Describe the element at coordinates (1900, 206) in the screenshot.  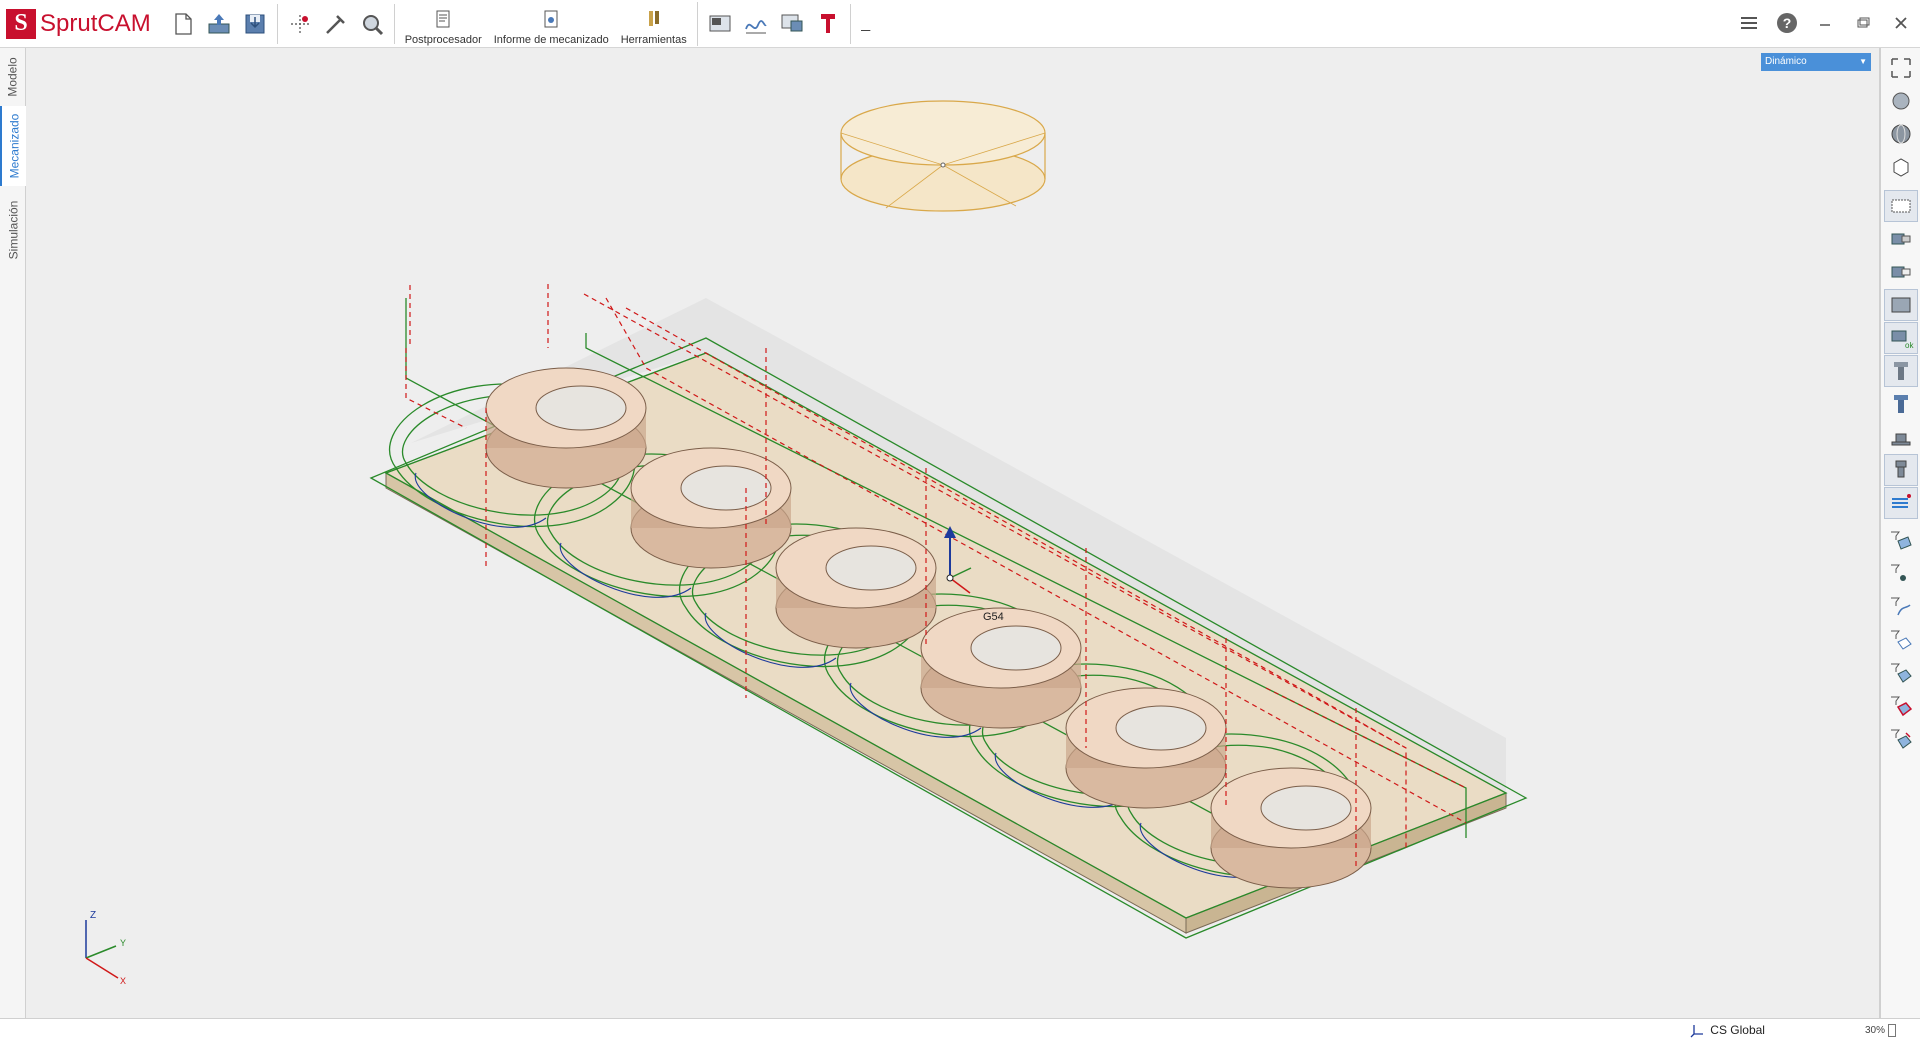
I see `section-view-icon` at that location.